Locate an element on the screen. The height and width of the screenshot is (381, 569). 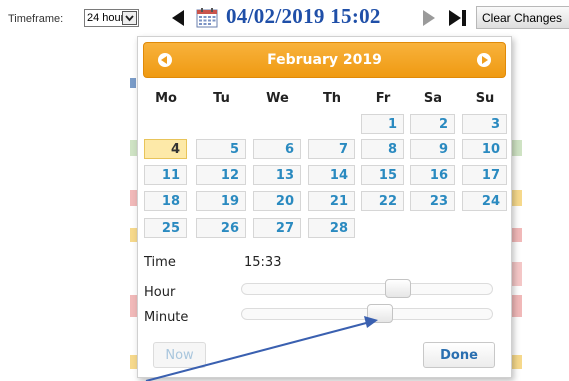
clear-changes-button: Clear Changes is located at coordinates (522, 17).